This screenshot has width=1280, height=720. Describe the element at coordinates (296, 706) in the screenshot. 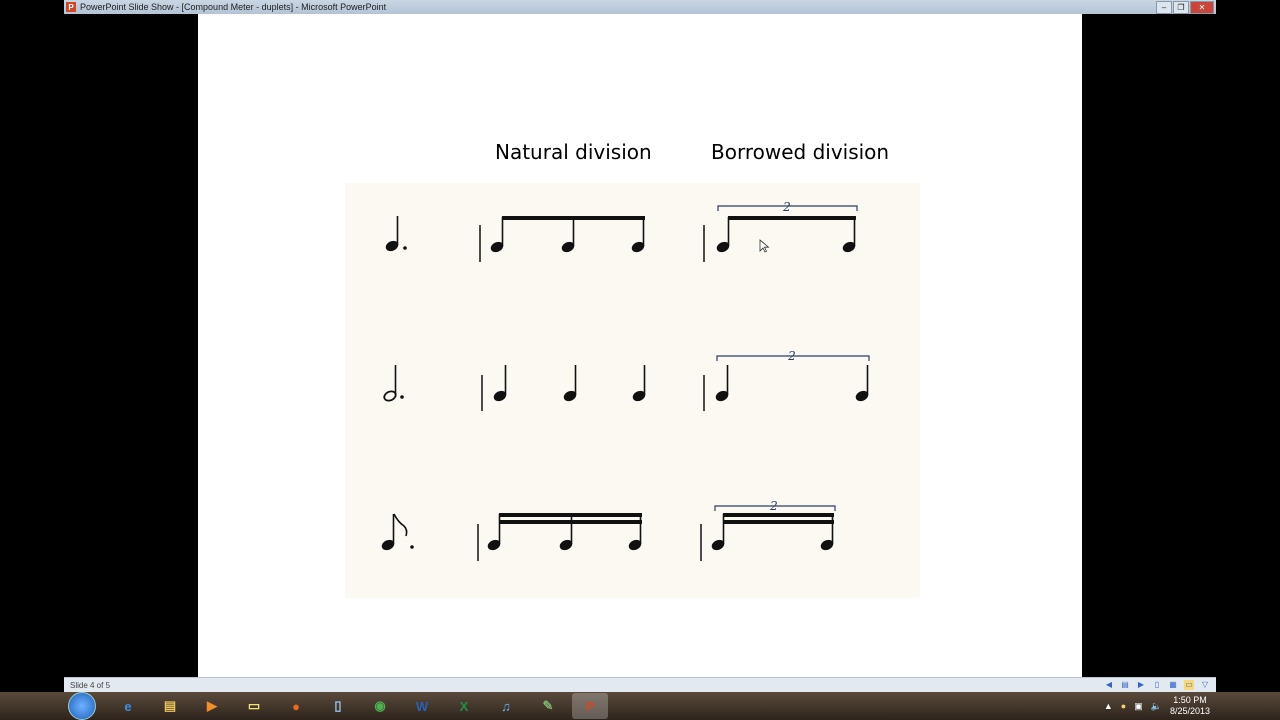

I see `taskbar-firefox: ●` at that location.